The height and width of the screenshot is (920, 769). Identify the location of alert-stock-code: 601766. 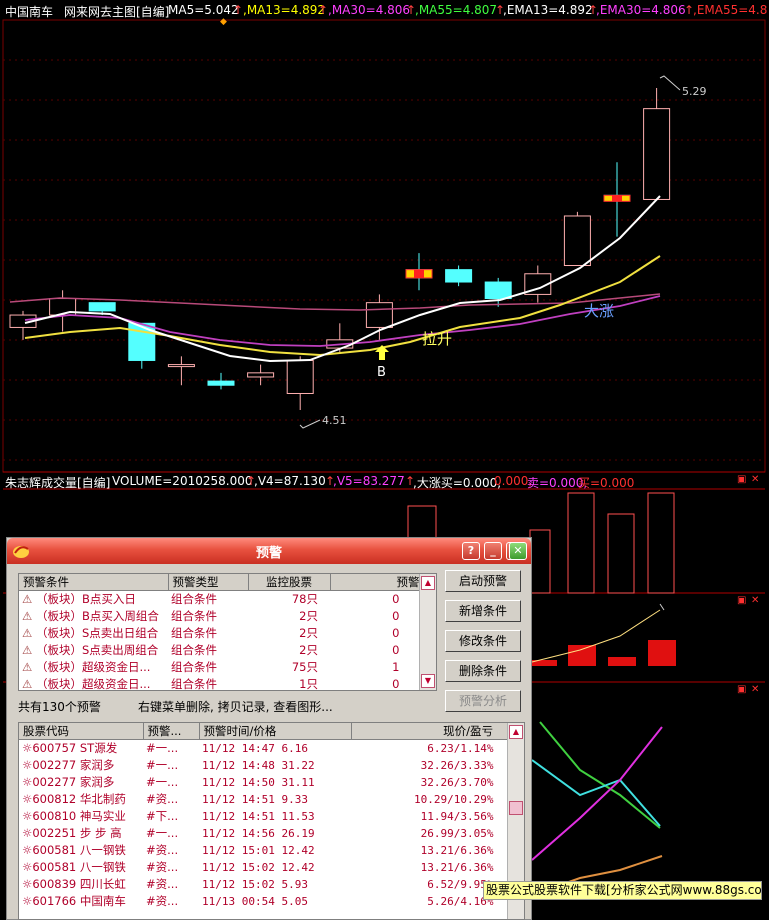
(54, 901).